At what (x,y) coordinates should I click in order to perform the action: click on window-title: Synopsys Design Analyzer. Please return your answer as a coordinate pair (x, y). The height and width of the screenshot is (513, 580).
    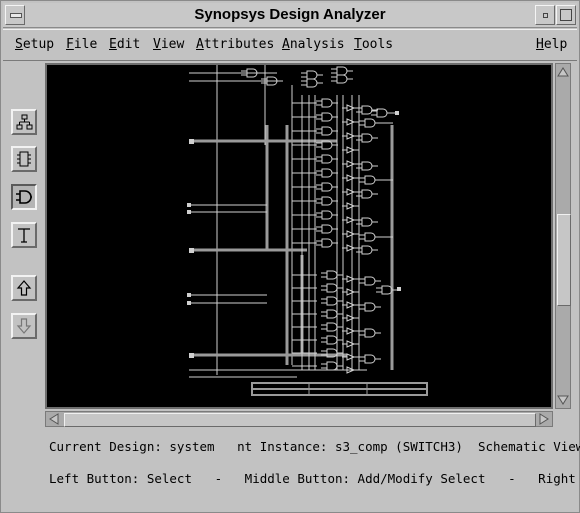
    Looking at the image, I should click on (290, 14).